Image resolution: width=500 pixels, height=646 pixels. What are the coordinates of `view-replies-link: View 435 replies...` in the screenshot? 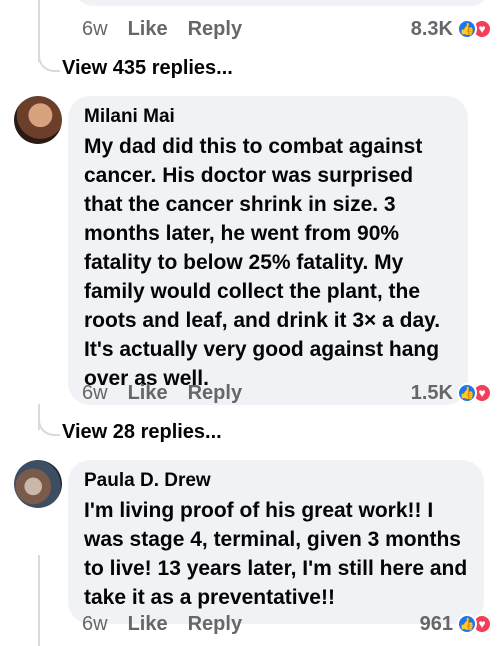 It's located at (147, 68).